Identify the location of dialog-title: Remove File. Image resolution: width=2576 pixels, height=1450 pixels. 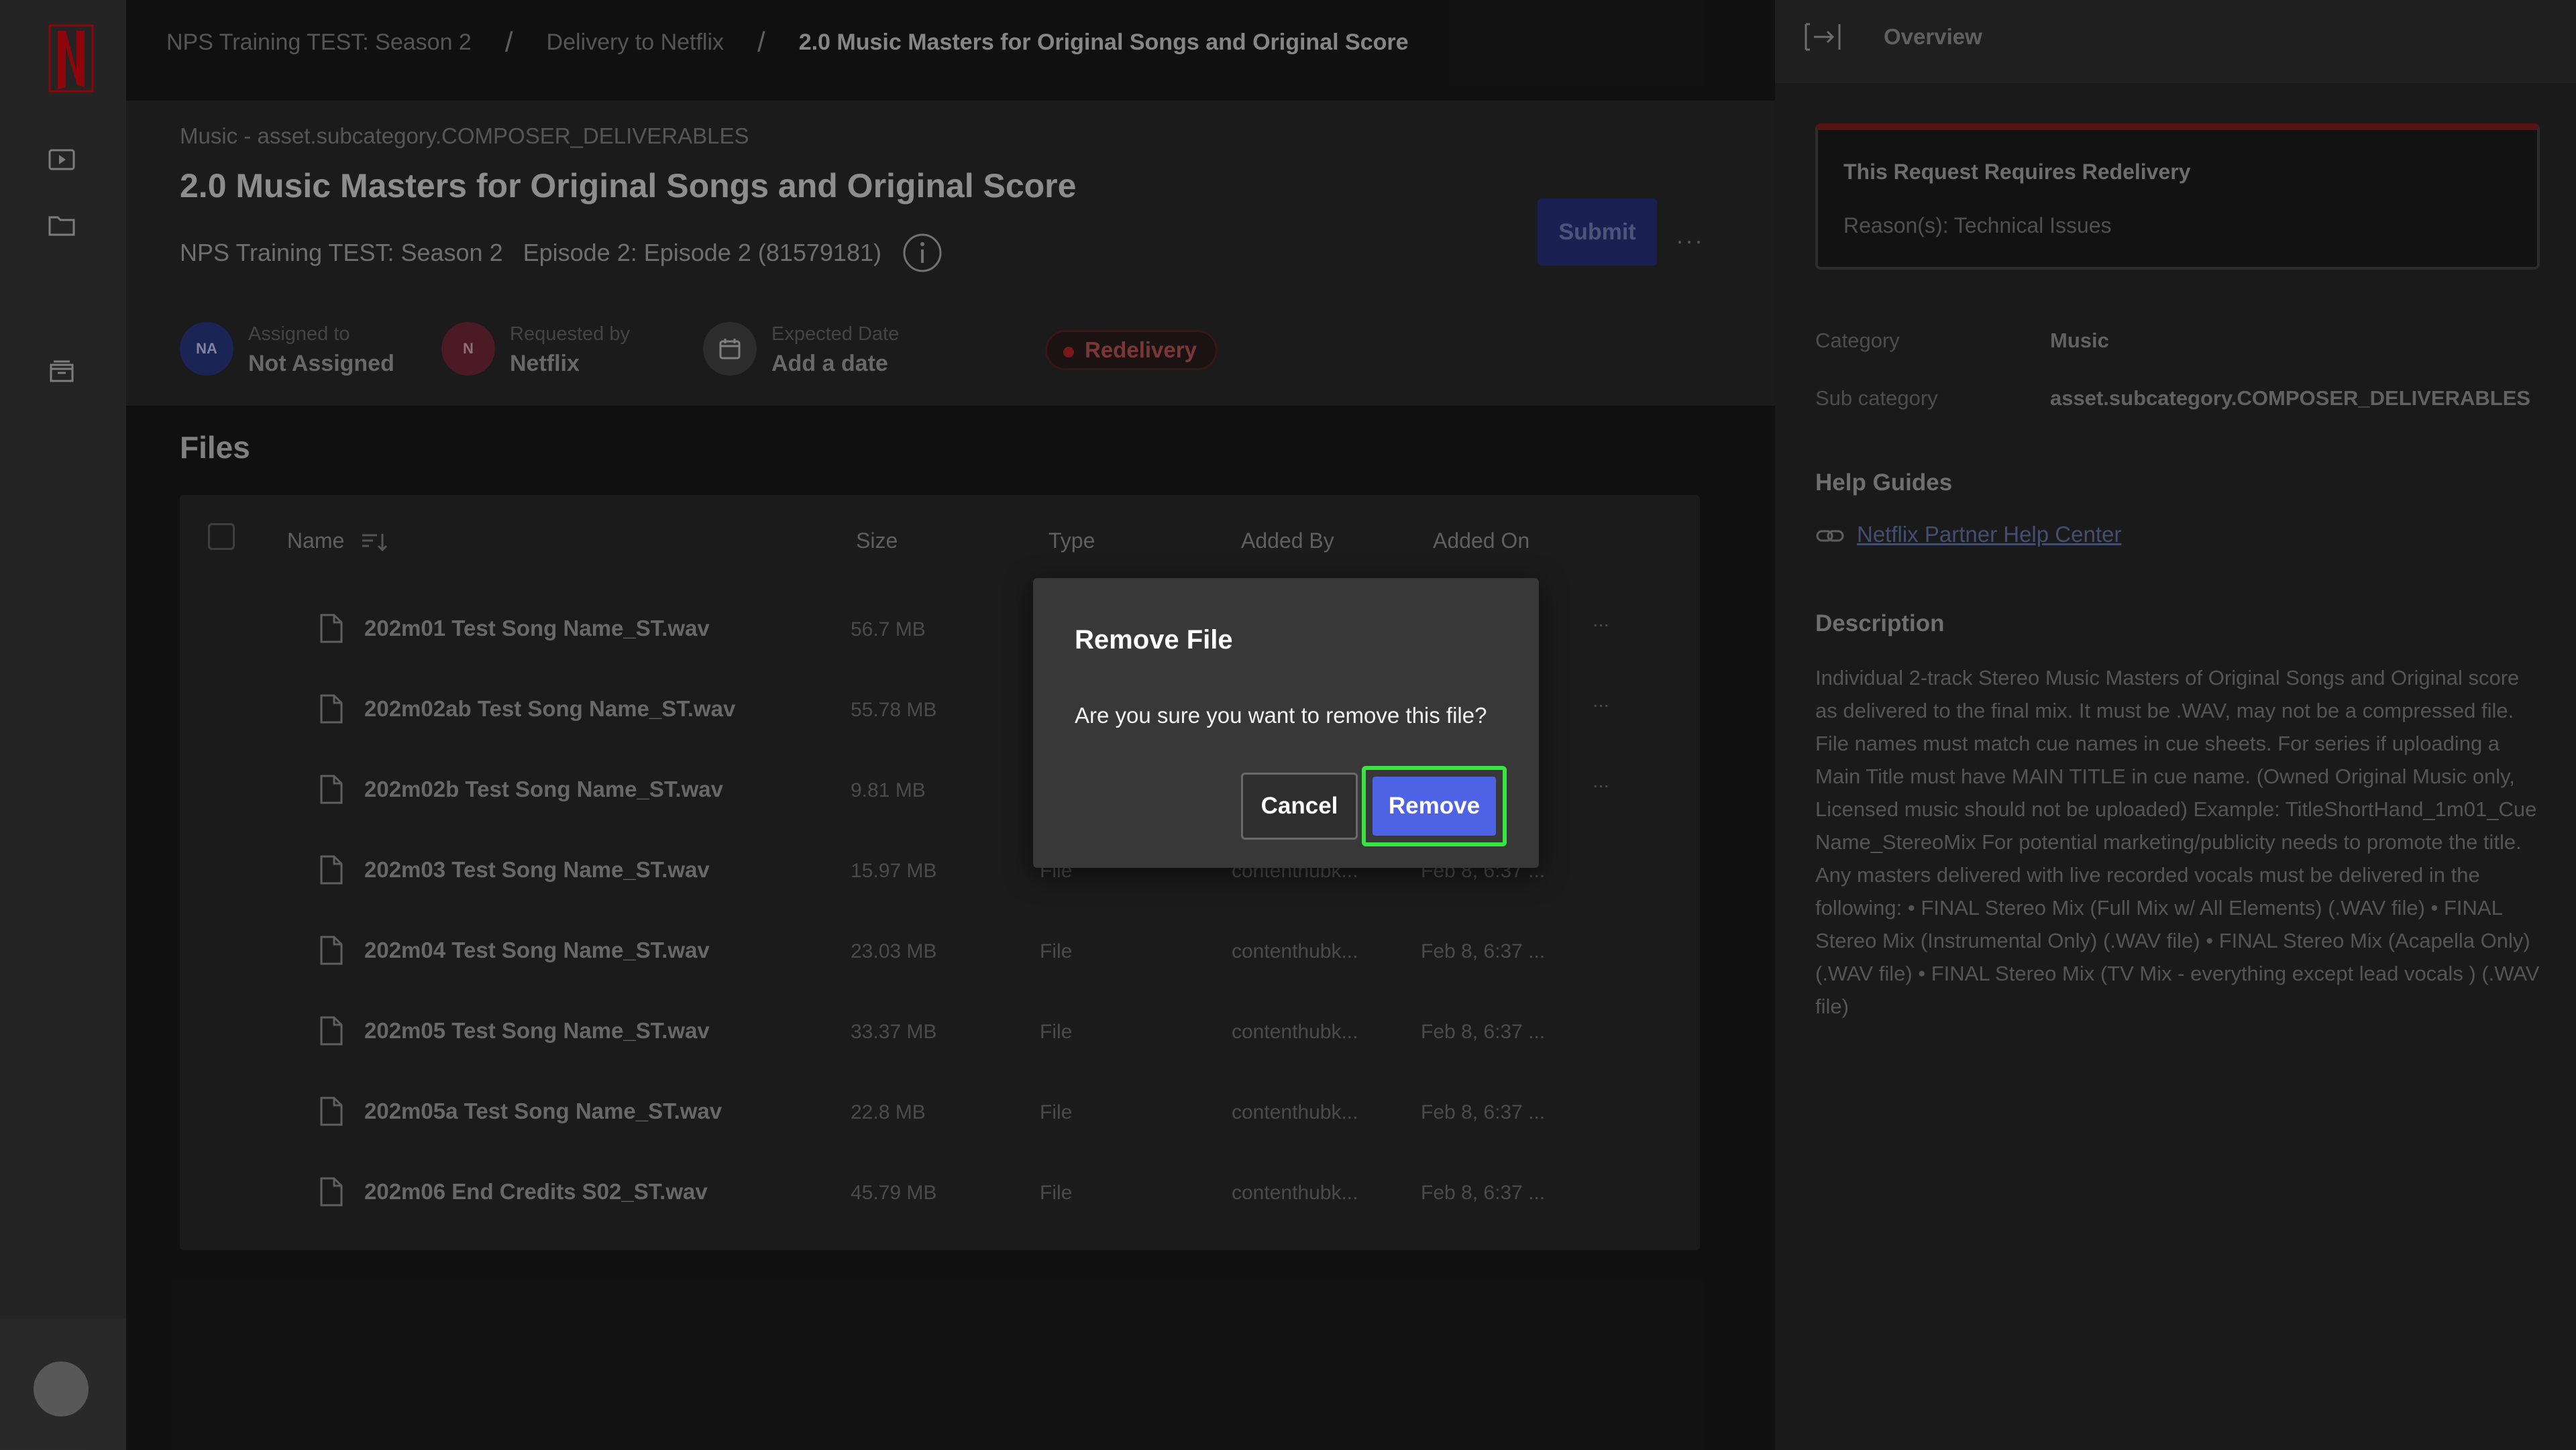
(1154, 640).